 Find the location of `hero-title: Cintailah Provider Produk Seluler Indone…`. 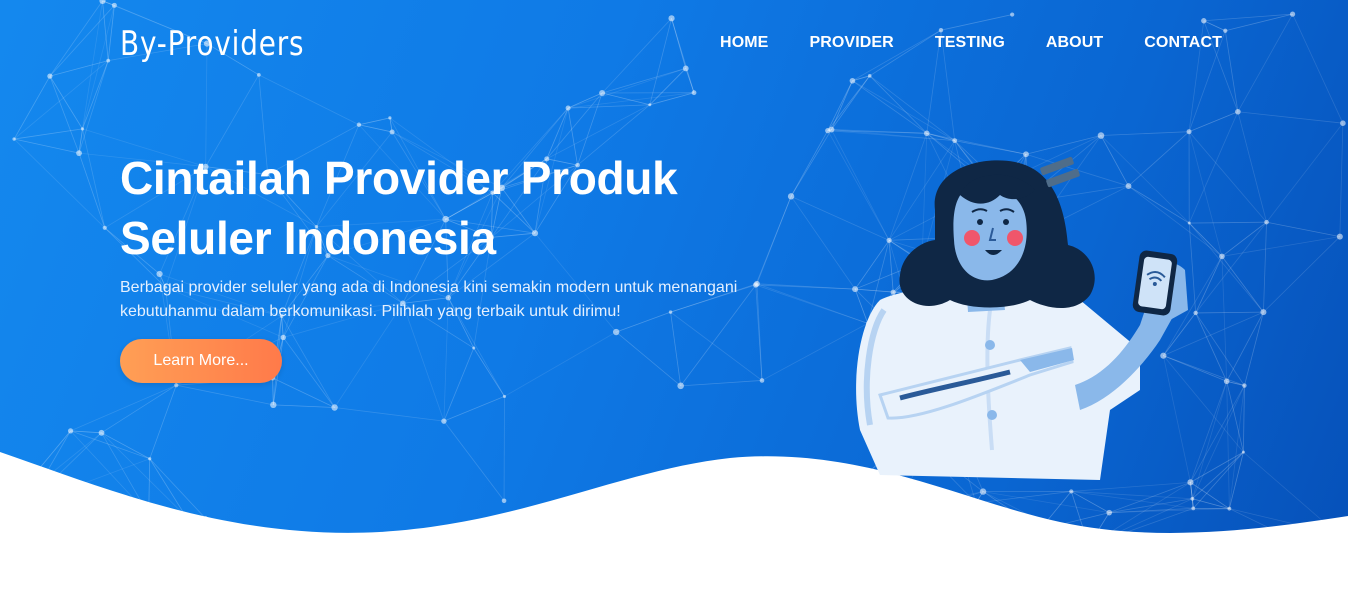

hero-title: Cintailah Provider Produk Seluler Indone… is located at coordinates (440, 208).